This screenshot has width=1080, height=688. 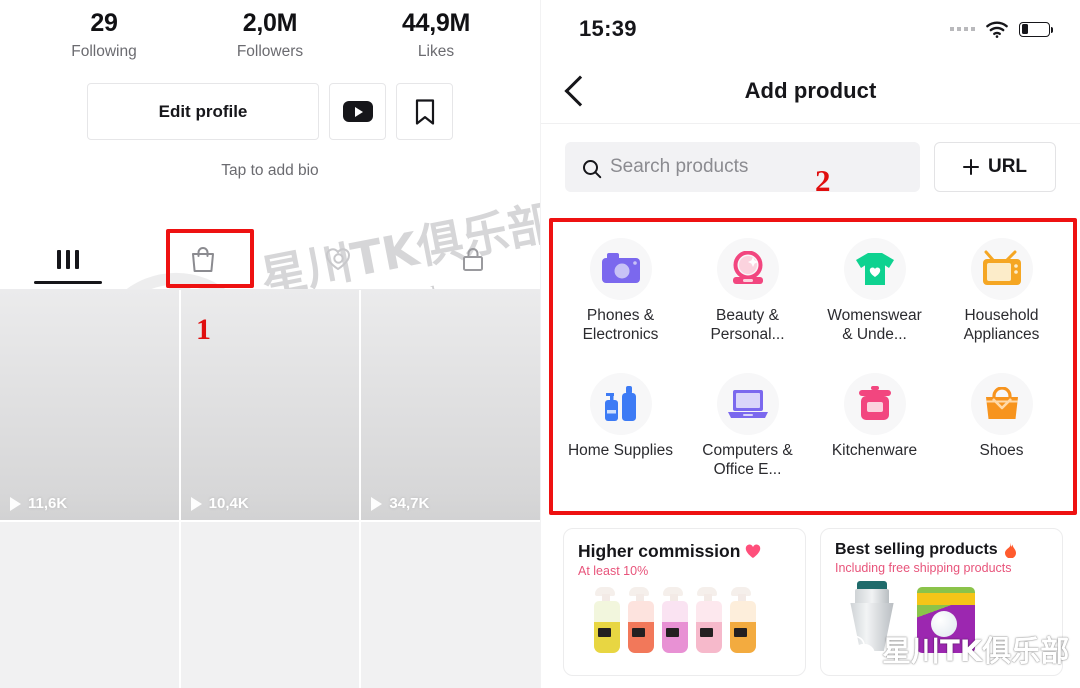 I want to click on video-thumbnail: 34,7K, so click(x=450, y=405).